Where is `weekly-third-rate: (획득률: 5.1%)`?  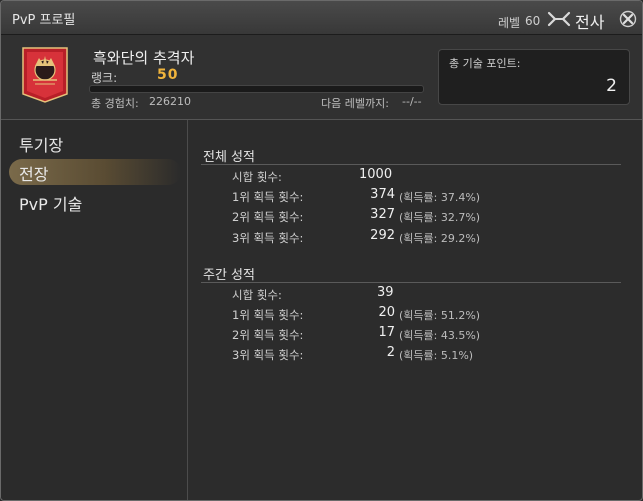
weekly-third-rate: (획득률: 5.1%) is located at coordinates (436, 355).